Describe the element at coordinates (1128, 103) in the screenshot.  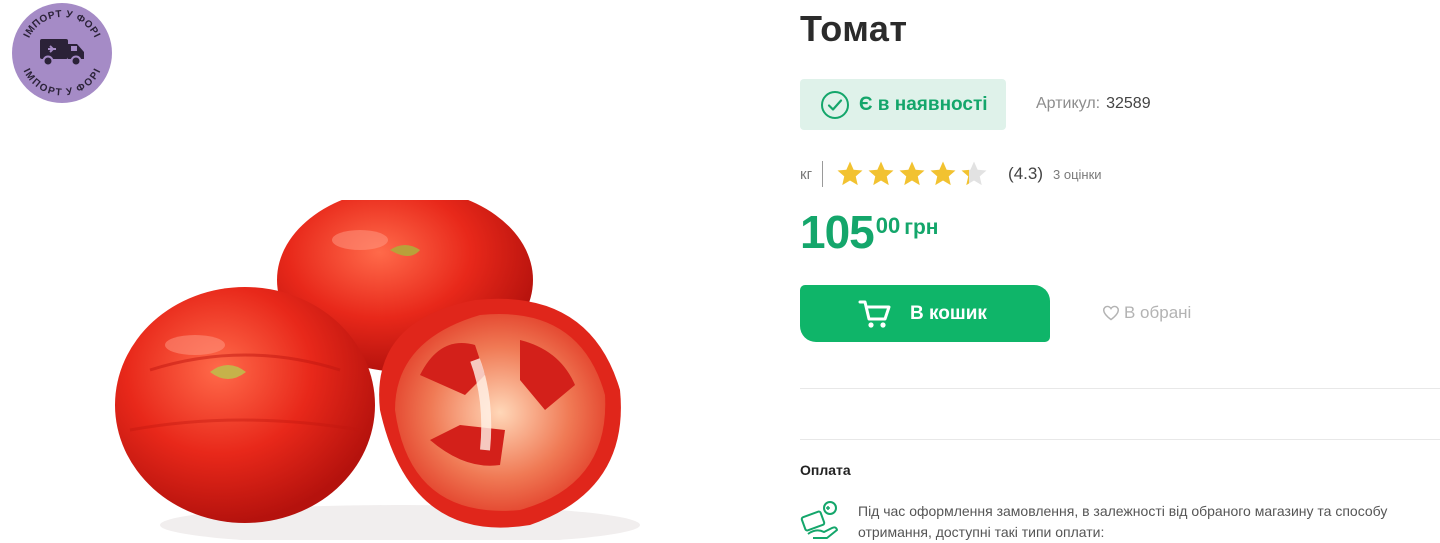
I see `sku-value: 32589` at that location.